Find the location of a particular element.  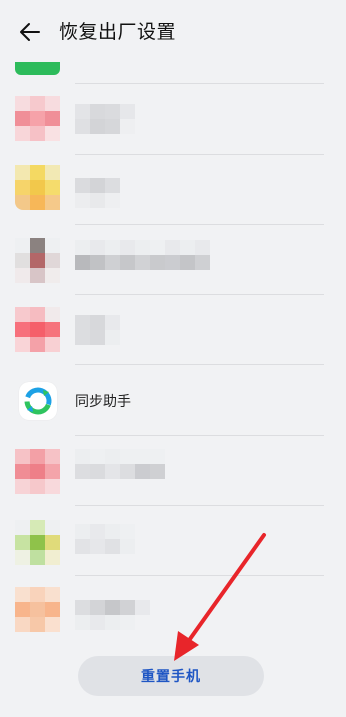

app-icon-red is located at coordinates (37, 329).